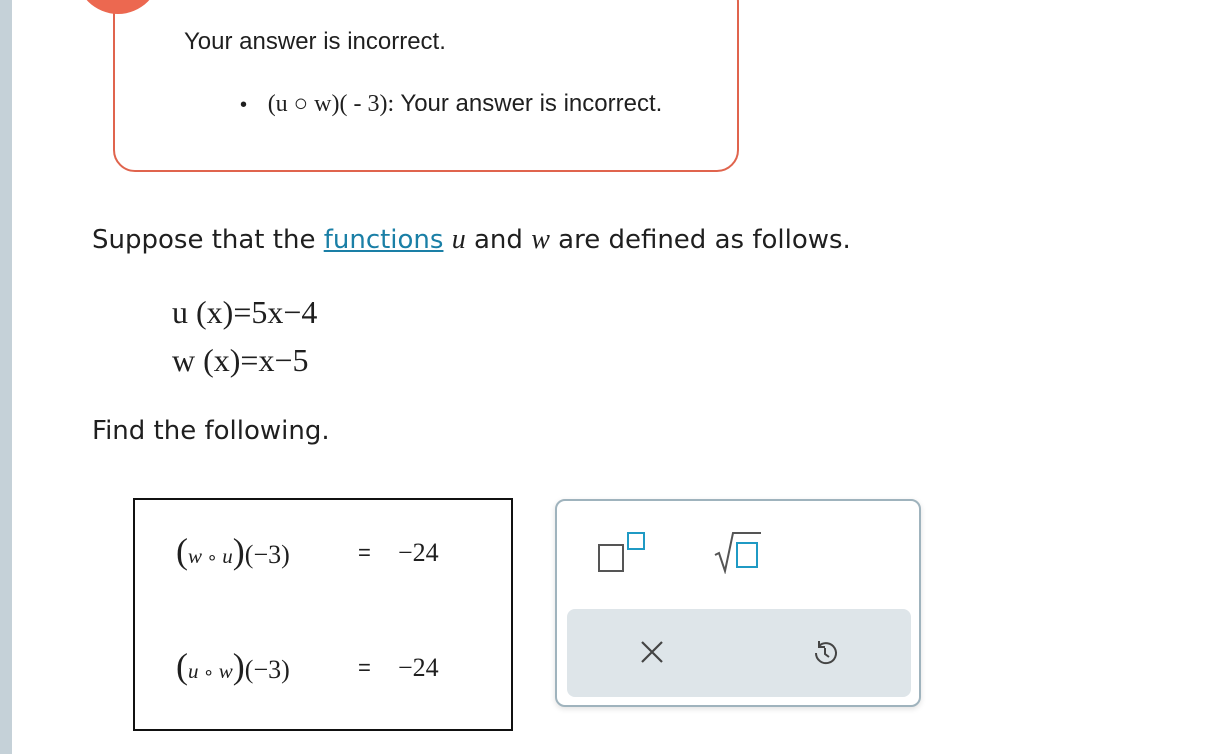  I want to click on problem-text-end: are defined as follows., so click(700, 240).